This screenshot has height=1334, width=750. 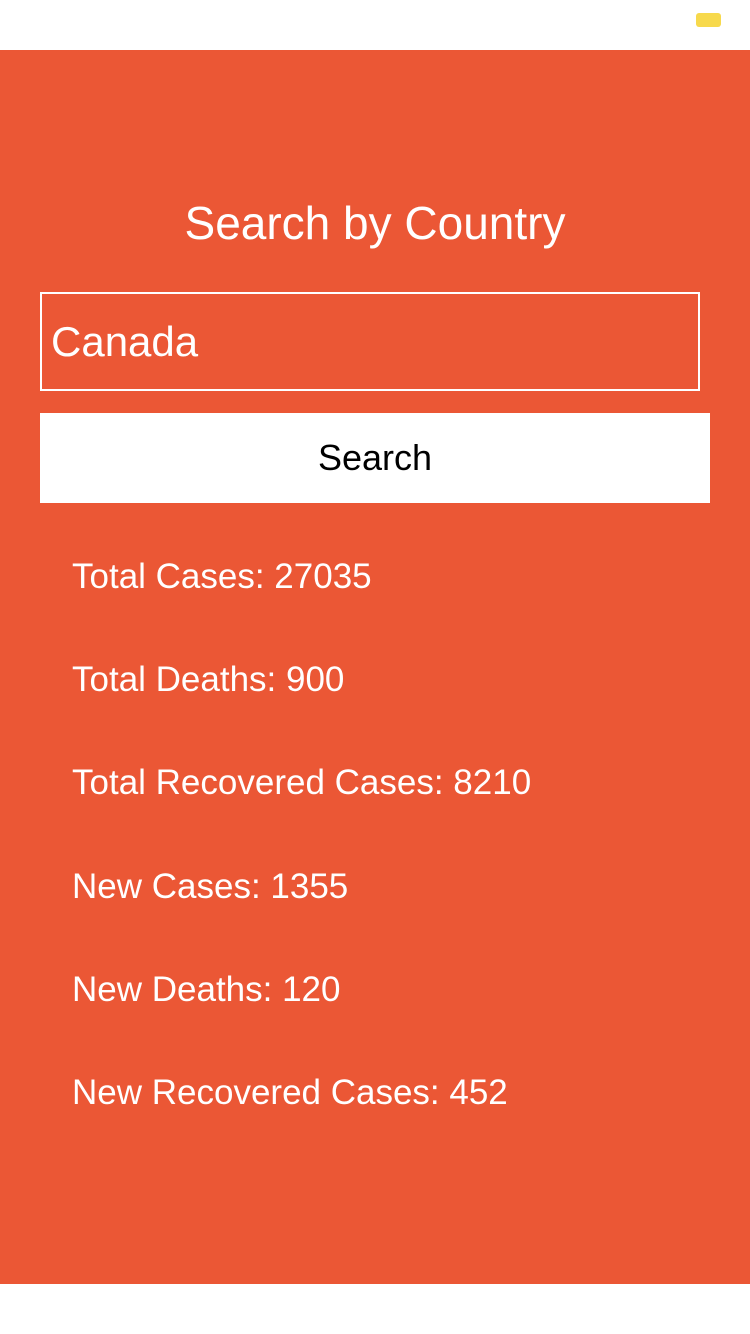 I want to click on page-title: Search by Country, so click(x=375, y=223).